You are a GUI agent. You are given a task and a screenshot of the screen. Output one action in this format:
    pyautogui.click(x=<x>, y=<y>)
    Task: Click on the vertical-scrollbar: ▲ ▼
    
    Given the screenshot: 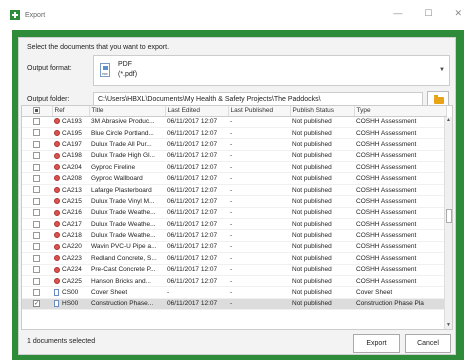 What is the action you would take?
    pyautogui.click(x=448, y=223)
    